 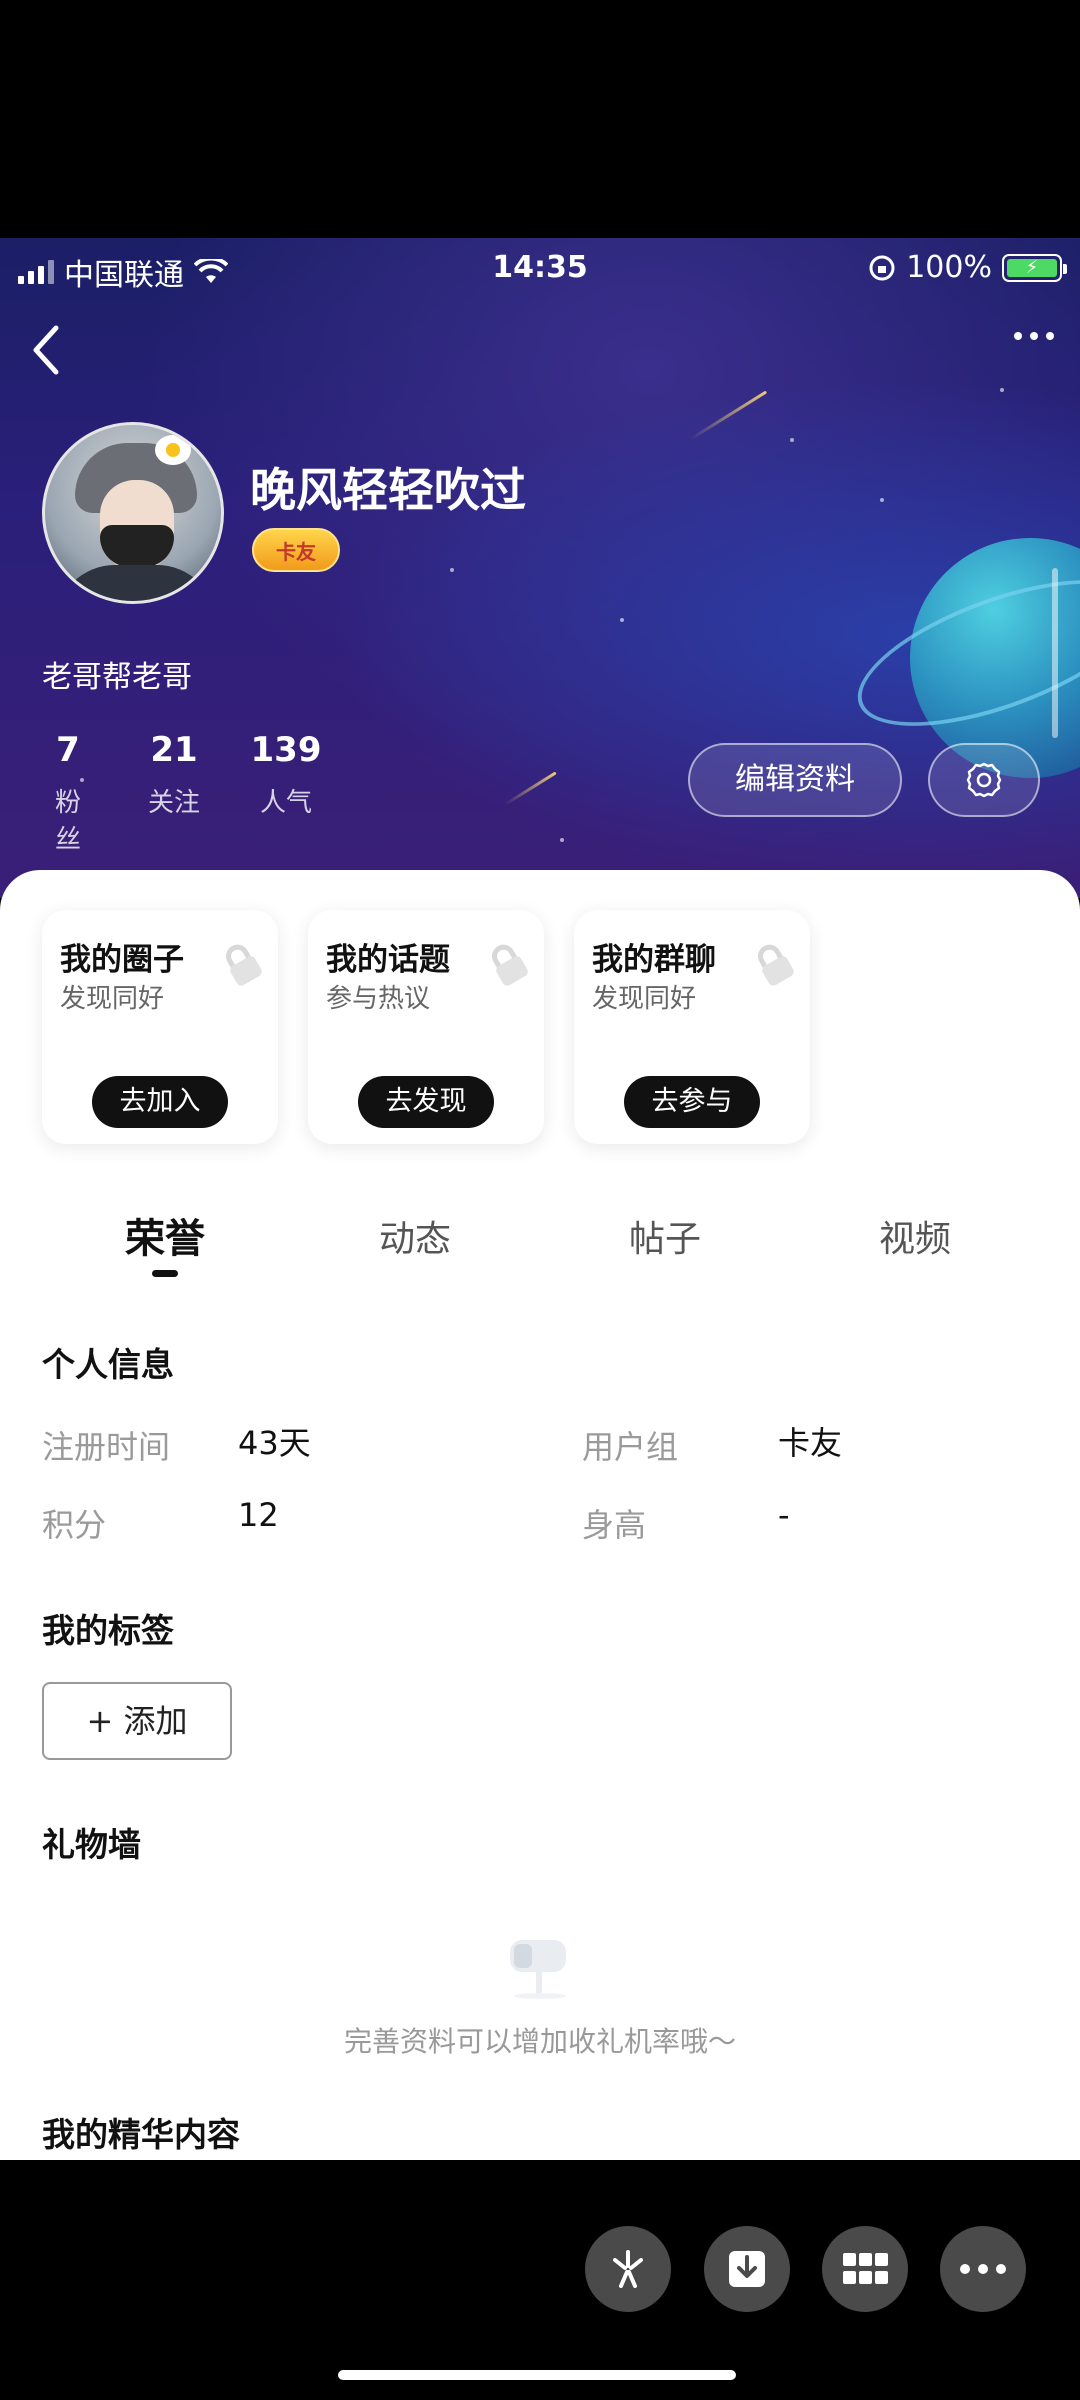 I want to click on top-black-area, so click(x=540, y=119).